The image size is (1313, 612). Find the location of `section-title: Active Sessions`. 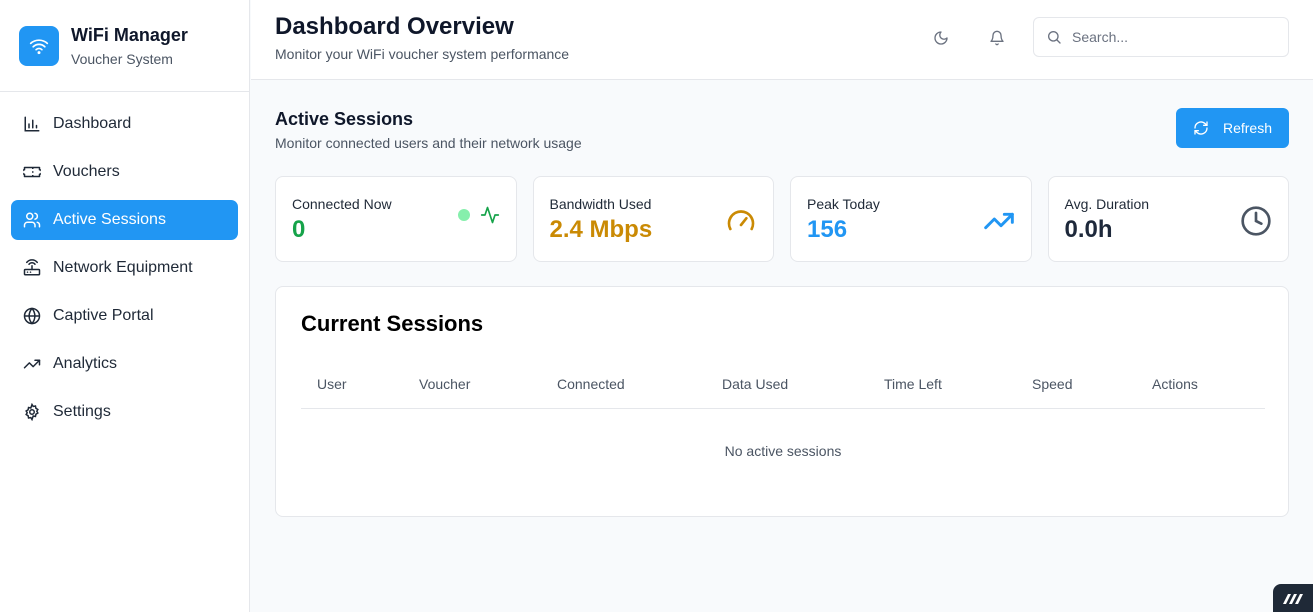

section-title: Active Sessions is located at coordinates (344, 119).